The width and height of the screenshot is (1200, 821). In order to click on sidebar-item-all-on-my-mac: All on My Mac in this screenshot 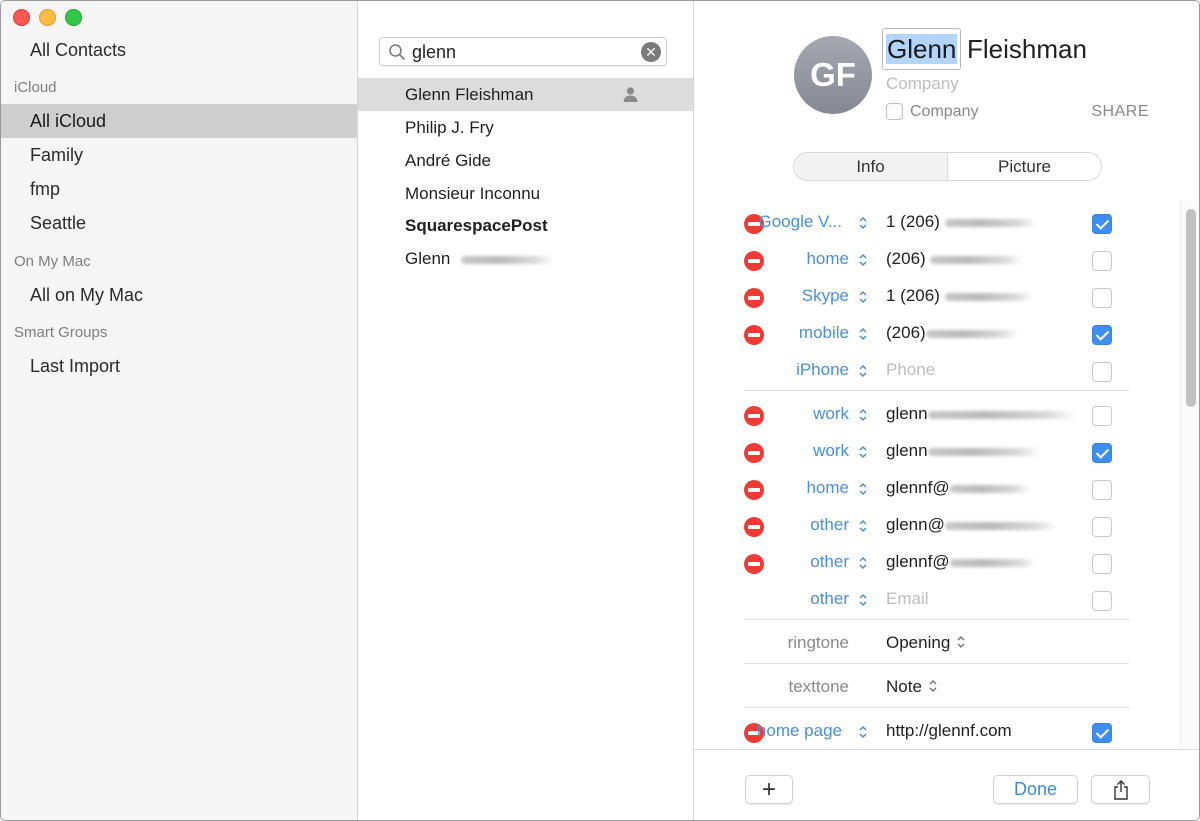, I will do `click(179, 295)`.